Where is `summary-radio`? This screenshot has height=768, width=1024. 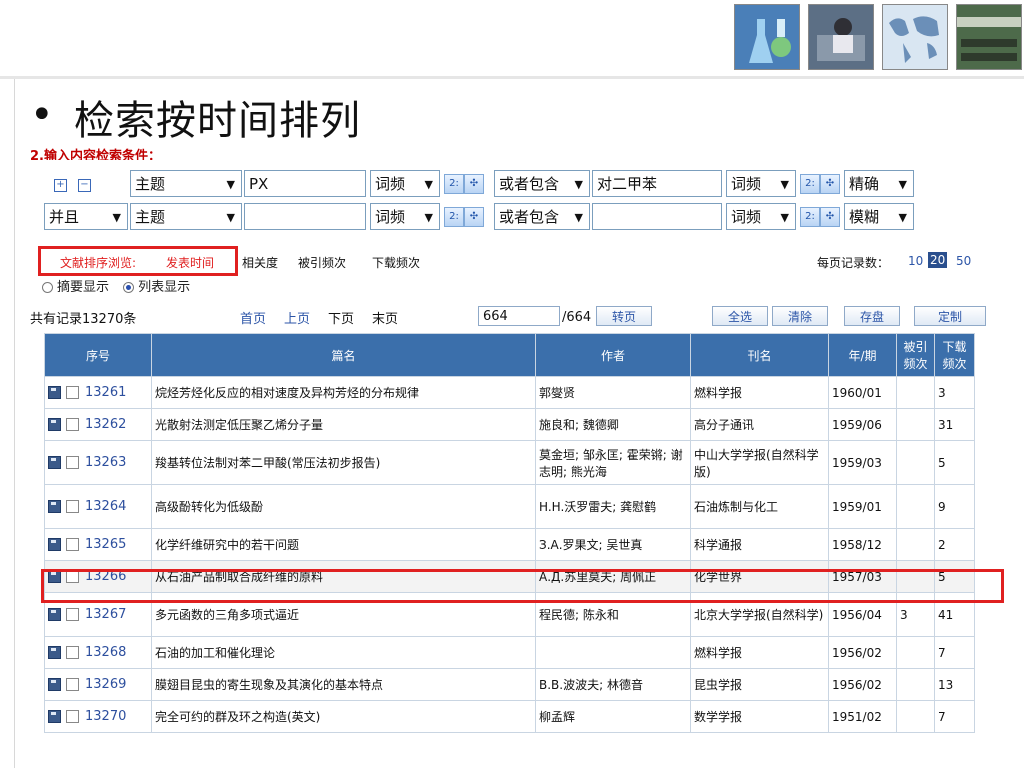 summary-radio is located at coordinates (47, 287).